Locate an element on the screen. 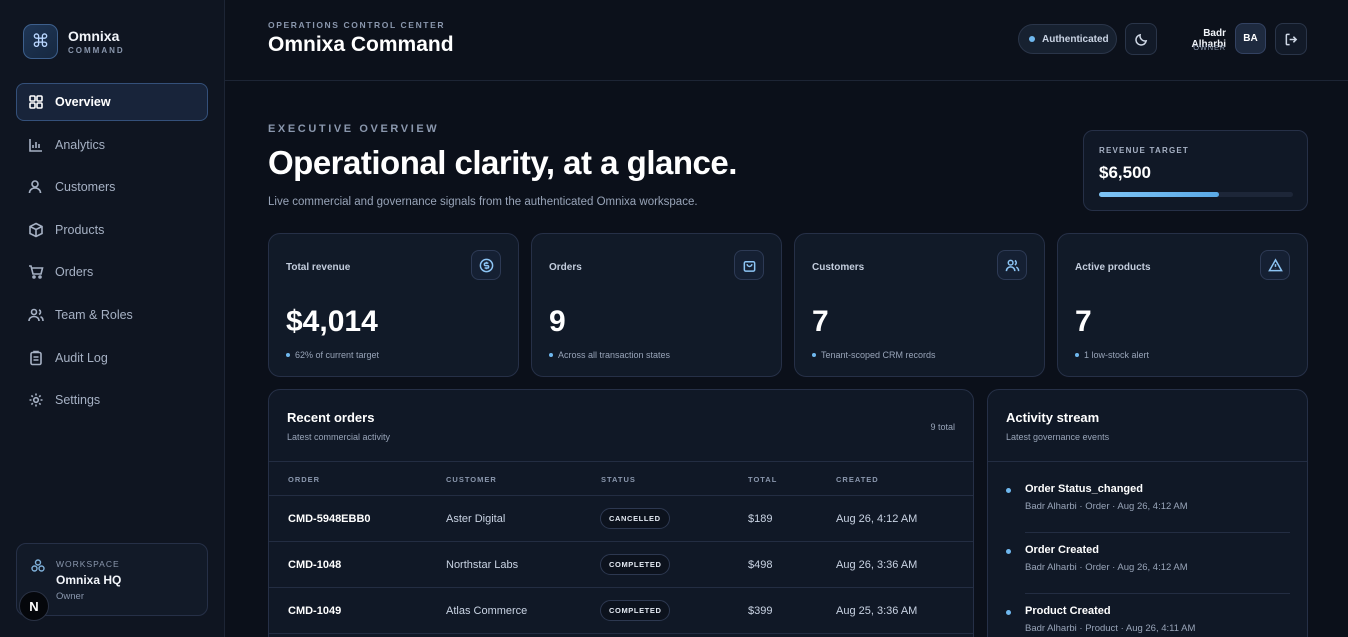 This screenshot has height=637, width=1348. stat-card-active-products: Active products 7 1 low-stock alert is located at coordinates (1182, 305).